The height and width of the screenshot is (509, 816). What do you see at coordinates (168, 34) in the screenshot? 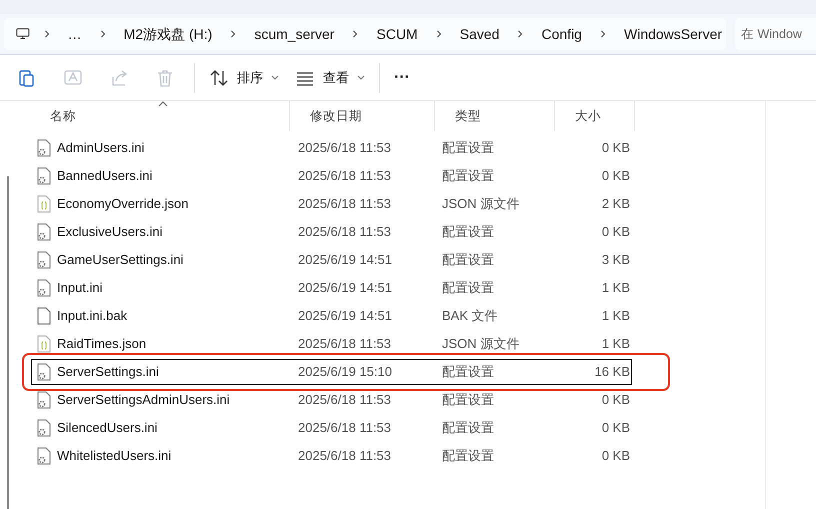
I see `breadcrumb-item: M2游戏盘 (H:)` at bounding box center [168, 34].